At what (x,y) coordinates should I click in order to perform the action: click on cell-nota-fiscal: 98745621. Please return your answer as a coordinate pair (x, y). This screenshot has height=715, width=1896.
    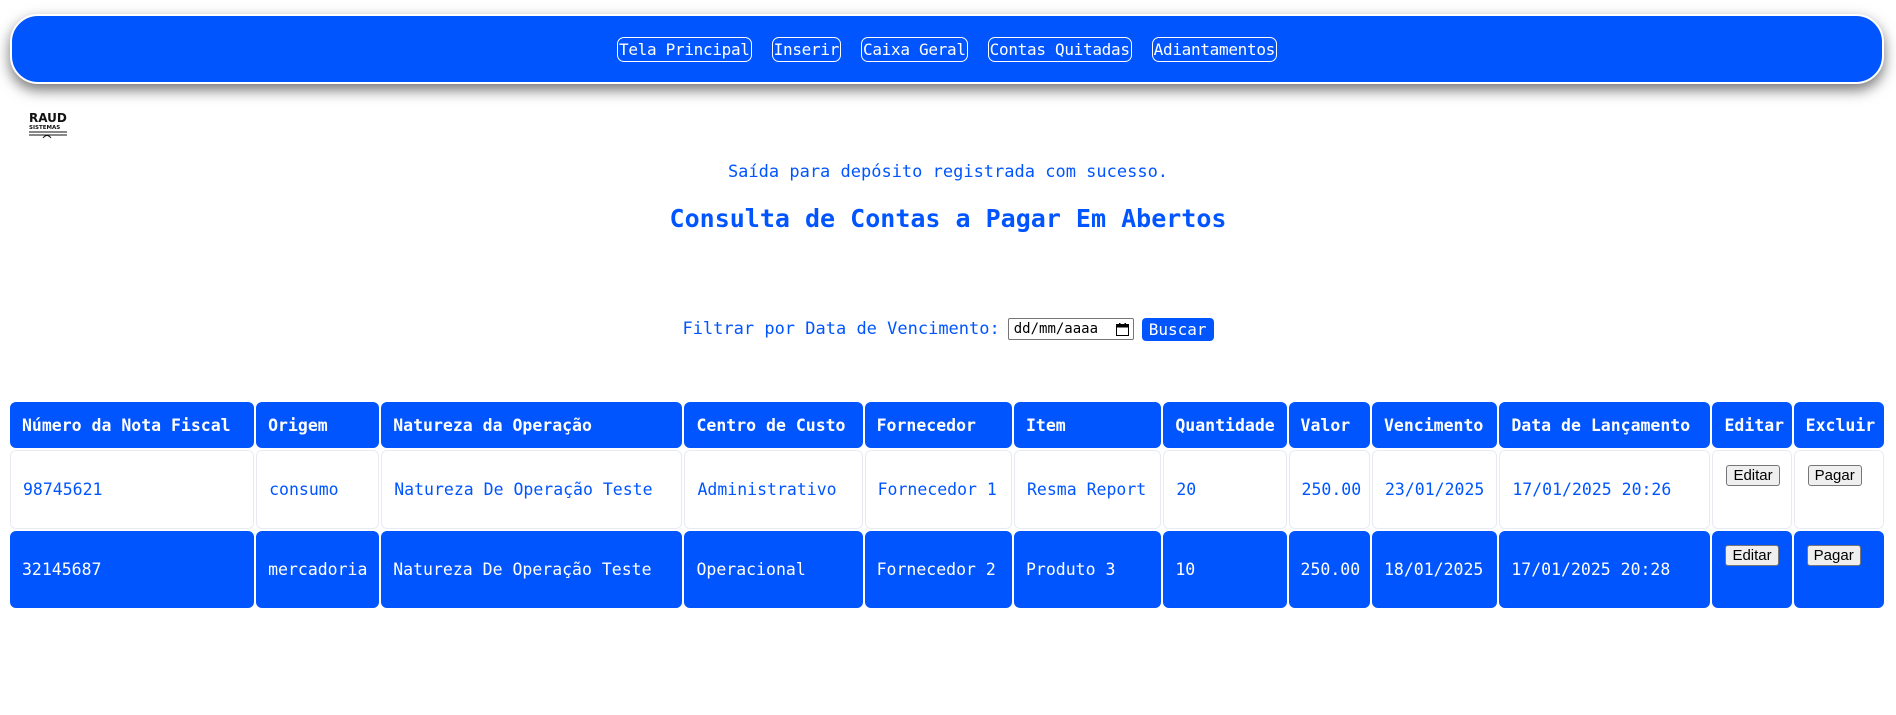
    Looking at the image, I should click on (132, 489).